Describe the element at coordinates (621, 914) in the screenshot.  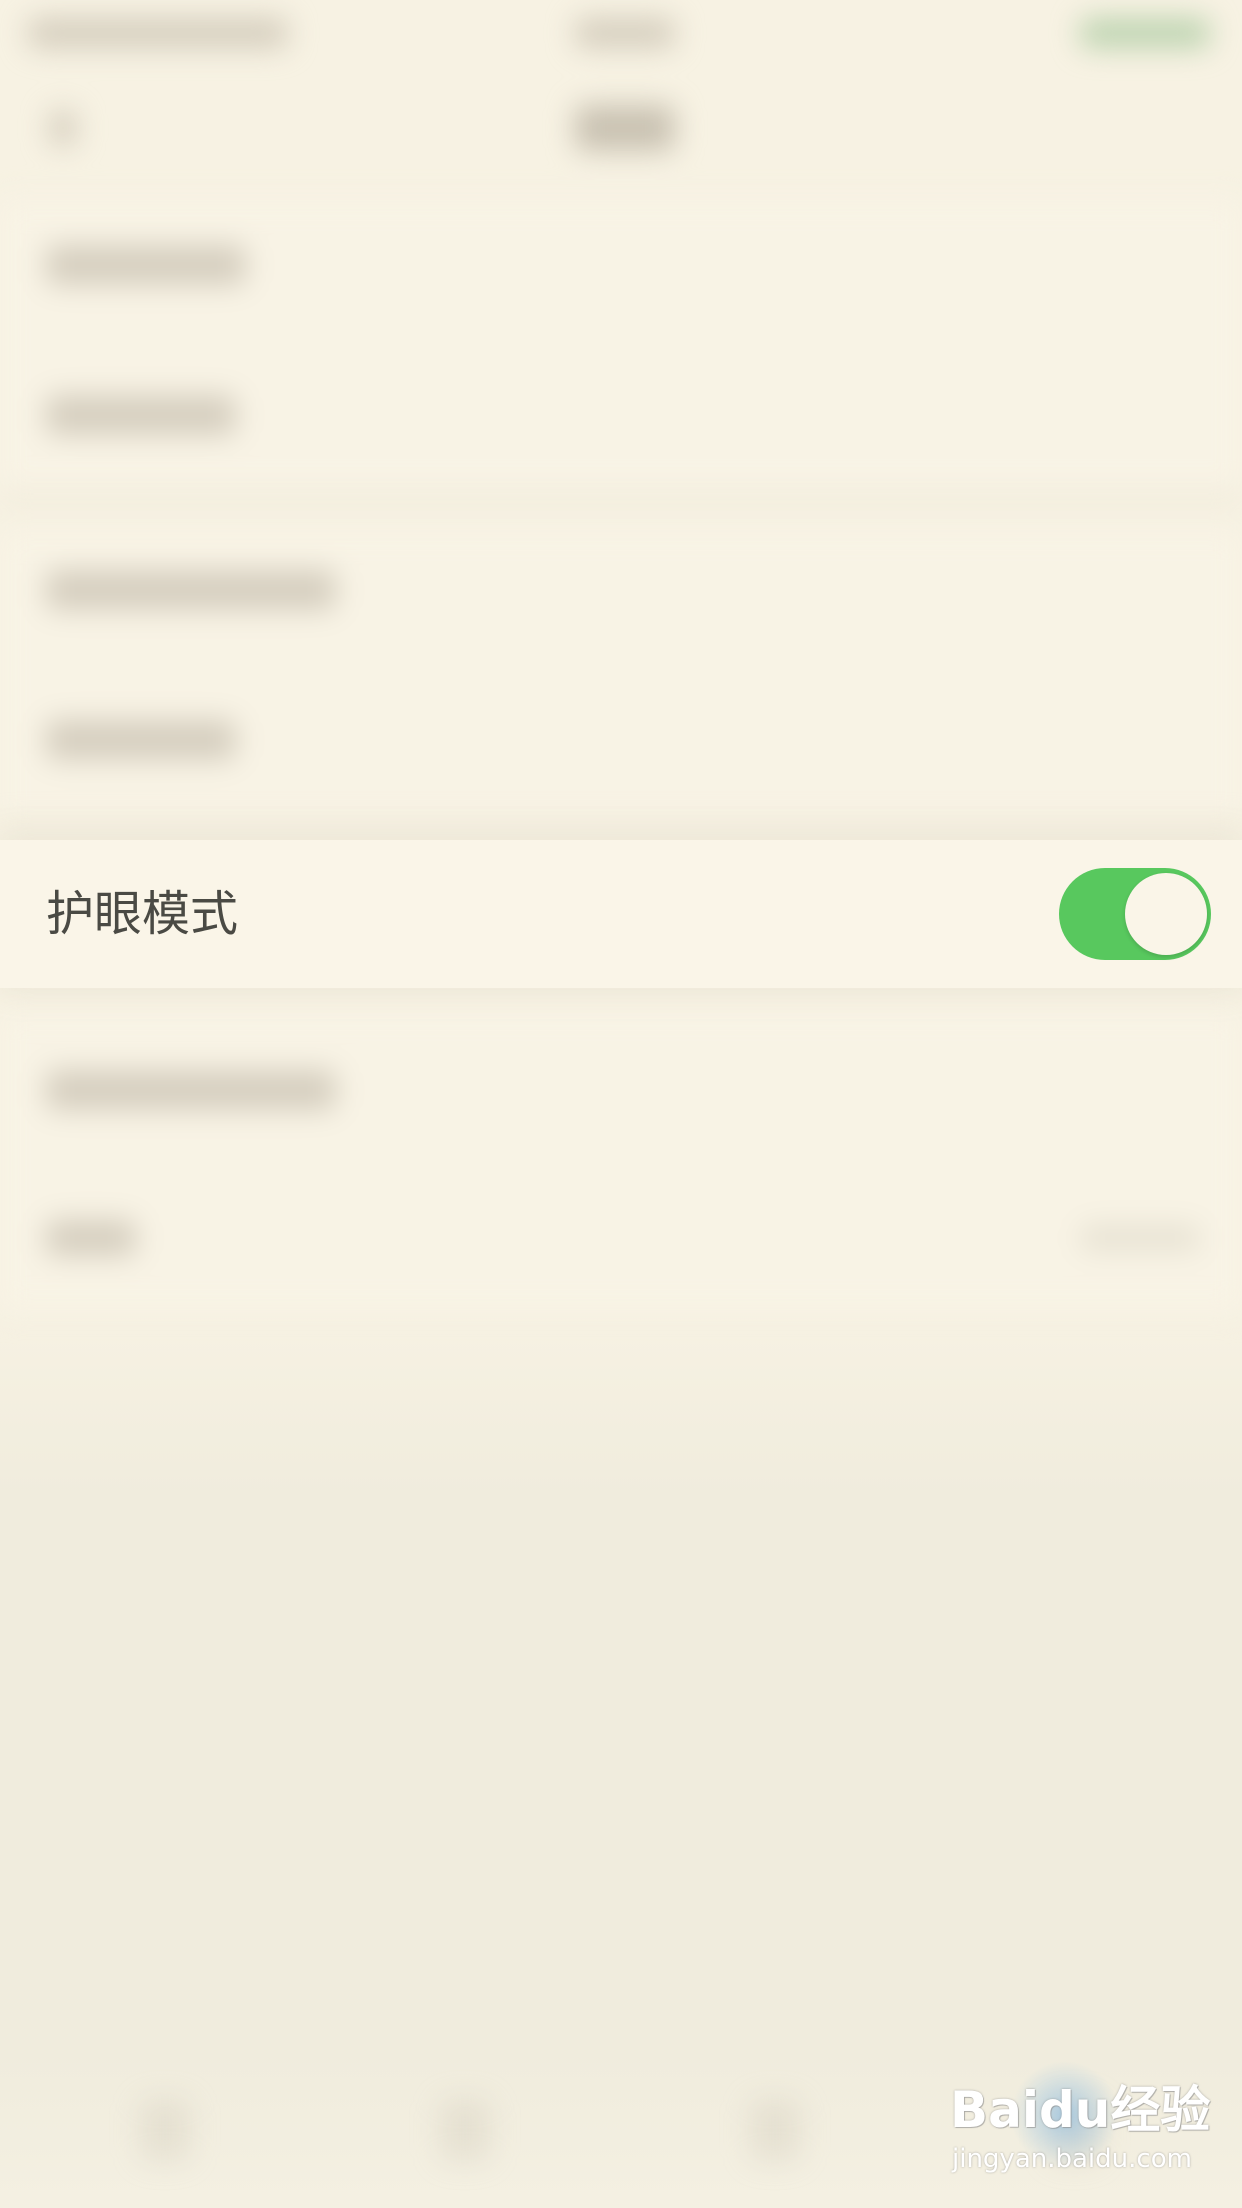
I see `eye-care-mode-row: 护眼模式` at that location.